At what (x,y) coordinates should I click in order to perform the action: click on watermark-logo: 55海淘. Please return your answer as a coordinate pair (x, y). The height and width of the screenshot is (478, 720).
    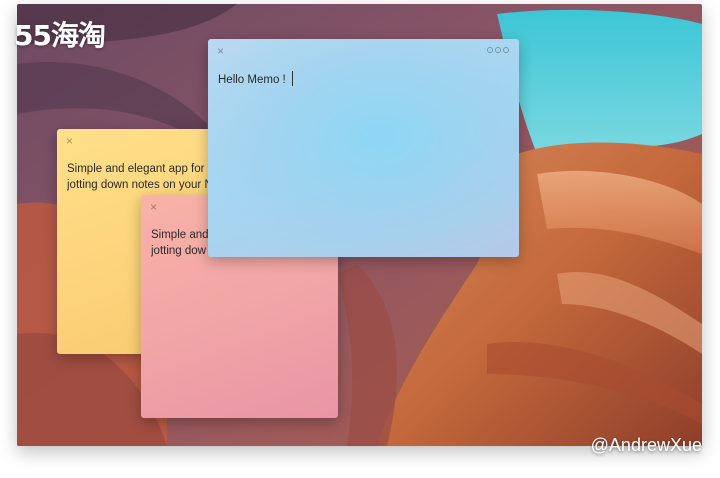
    Looking at the image, I should click on (60, 35).